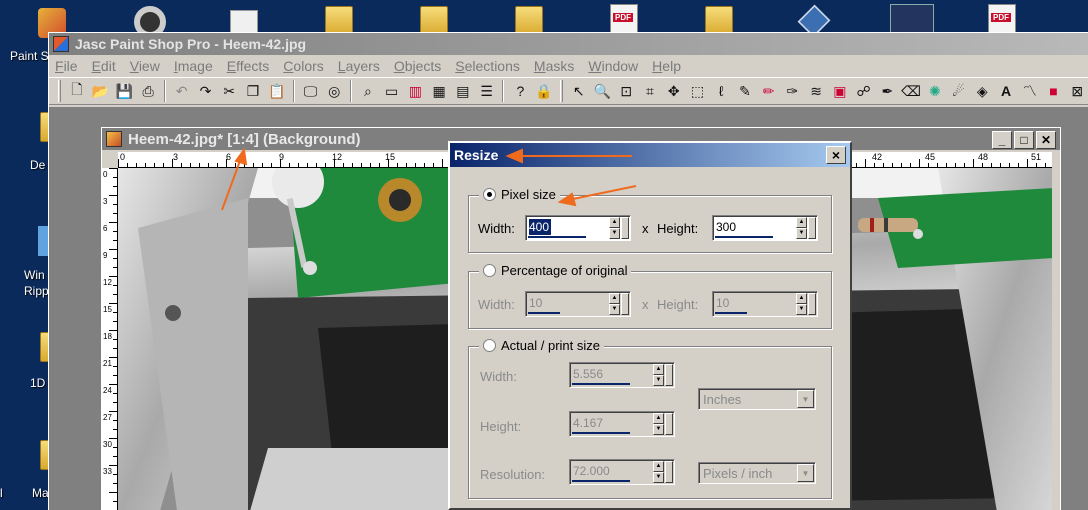  Describe the element at coordinates (1006, 91) in the screenshot. I see `text-tool-icon: A` at that location.